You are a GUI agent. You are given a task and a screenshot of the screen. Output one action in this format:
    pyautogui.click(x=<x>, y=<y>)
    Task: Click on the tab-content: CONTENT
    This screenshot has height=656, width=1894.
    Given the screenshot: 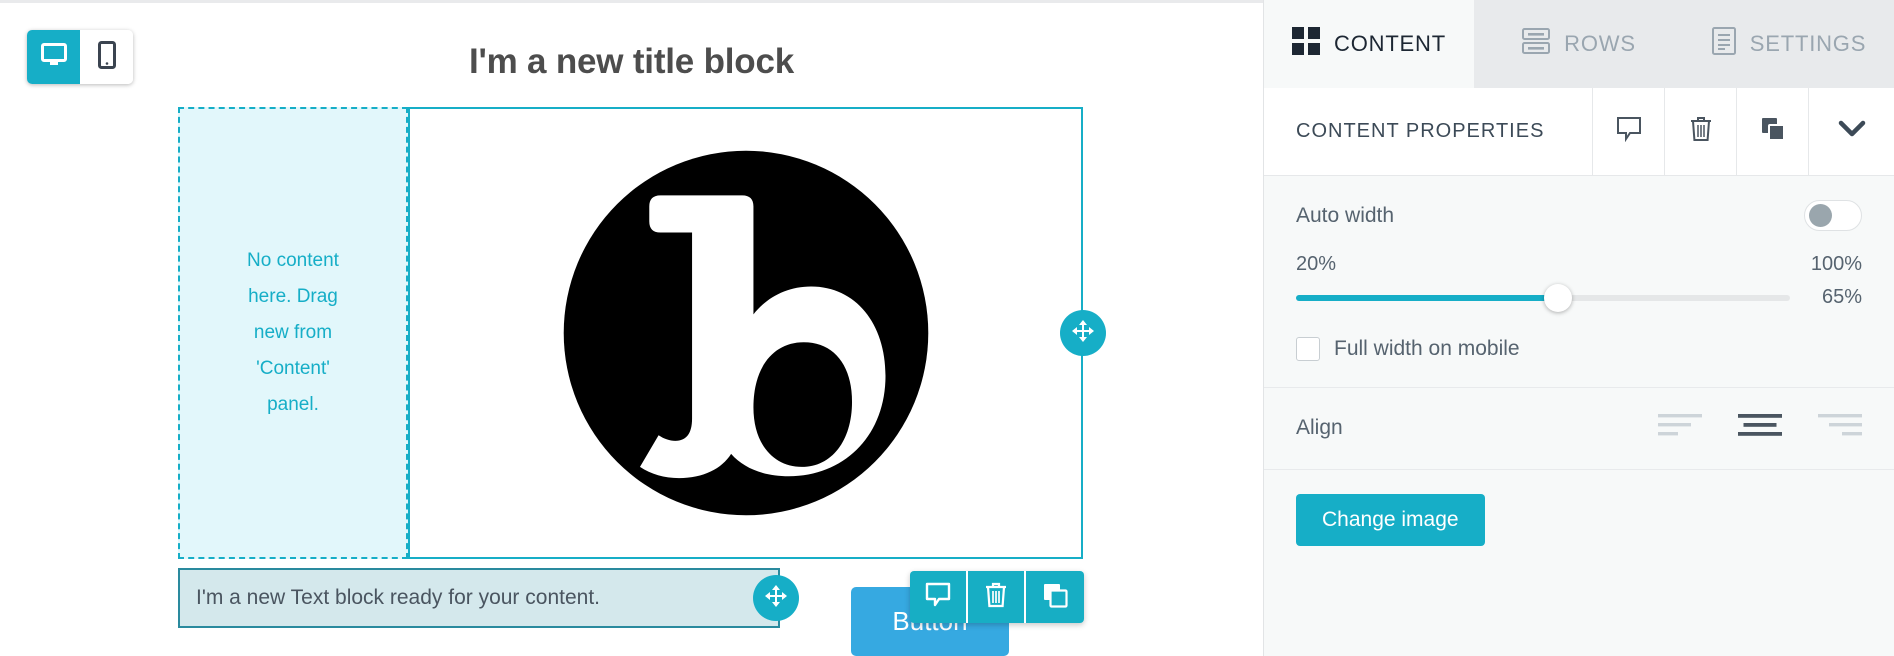 What is the action you would take?
    pyautogui.click(x=1369, y=44)
    